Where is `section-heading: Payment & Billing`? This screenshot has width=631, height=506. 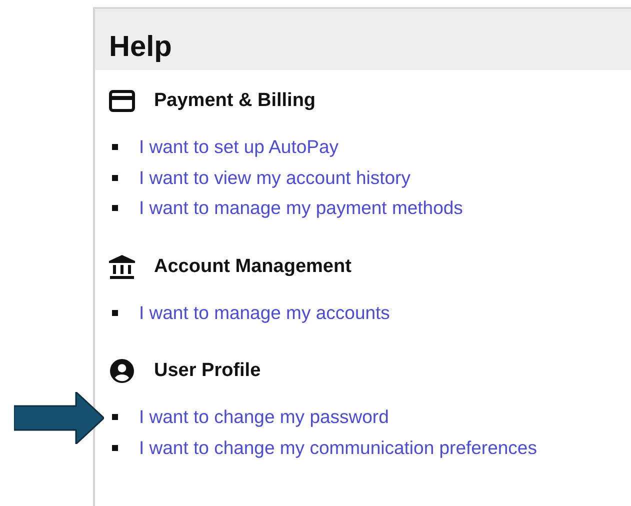
section-heading: Payment & Billing is located at coordinates (235, 101).